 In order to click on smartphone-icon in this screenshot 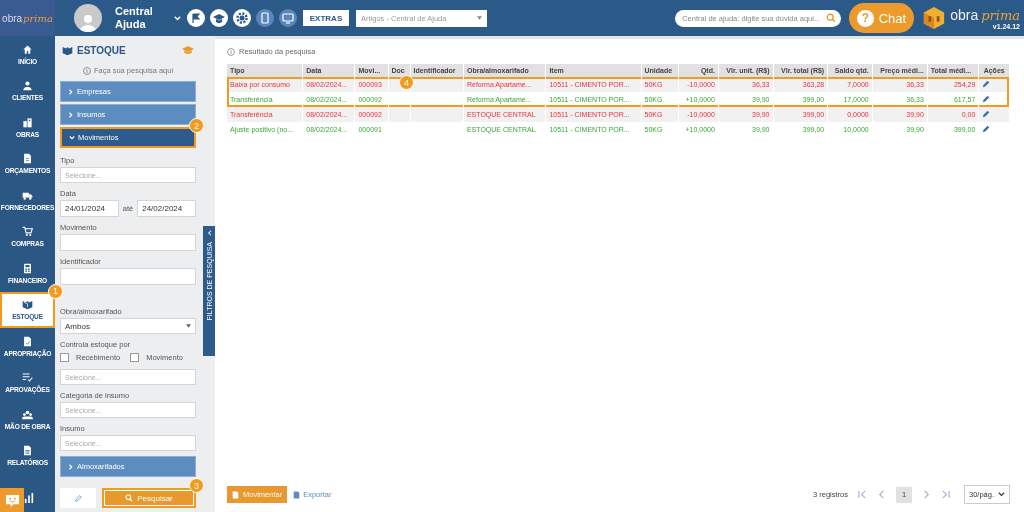, I will do `click(265, 18)`.